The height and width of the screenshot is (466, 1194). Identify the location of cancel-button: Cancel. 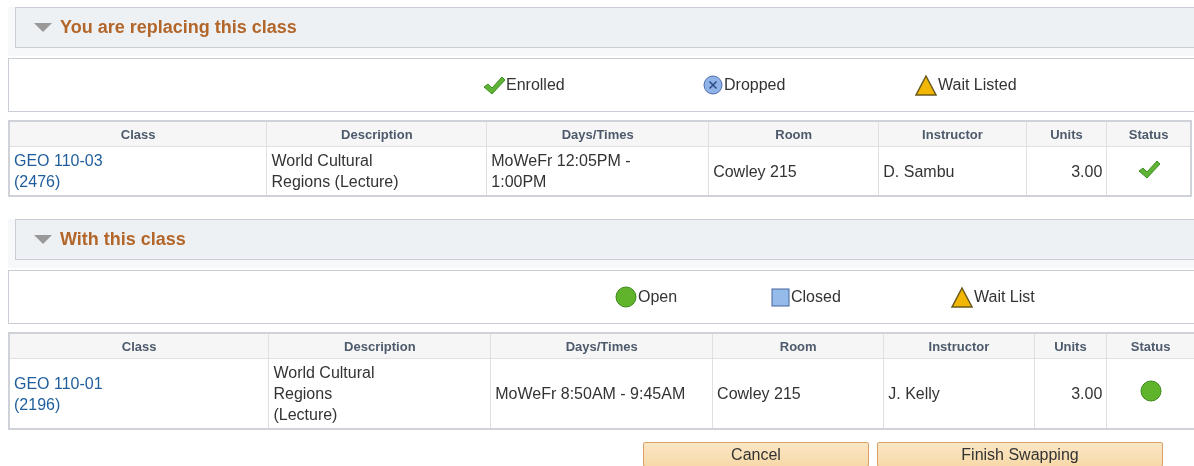
(756, 454).